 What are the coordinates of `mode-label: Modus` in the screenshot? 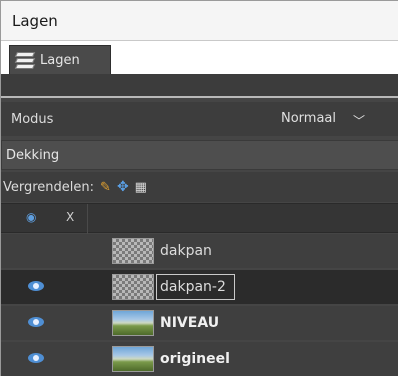 It's located at (32, 119).